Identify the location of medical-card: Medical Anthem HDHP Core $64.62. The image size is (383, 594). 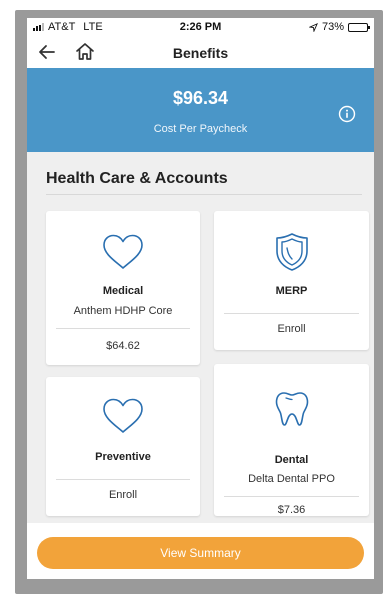
(123, 288).